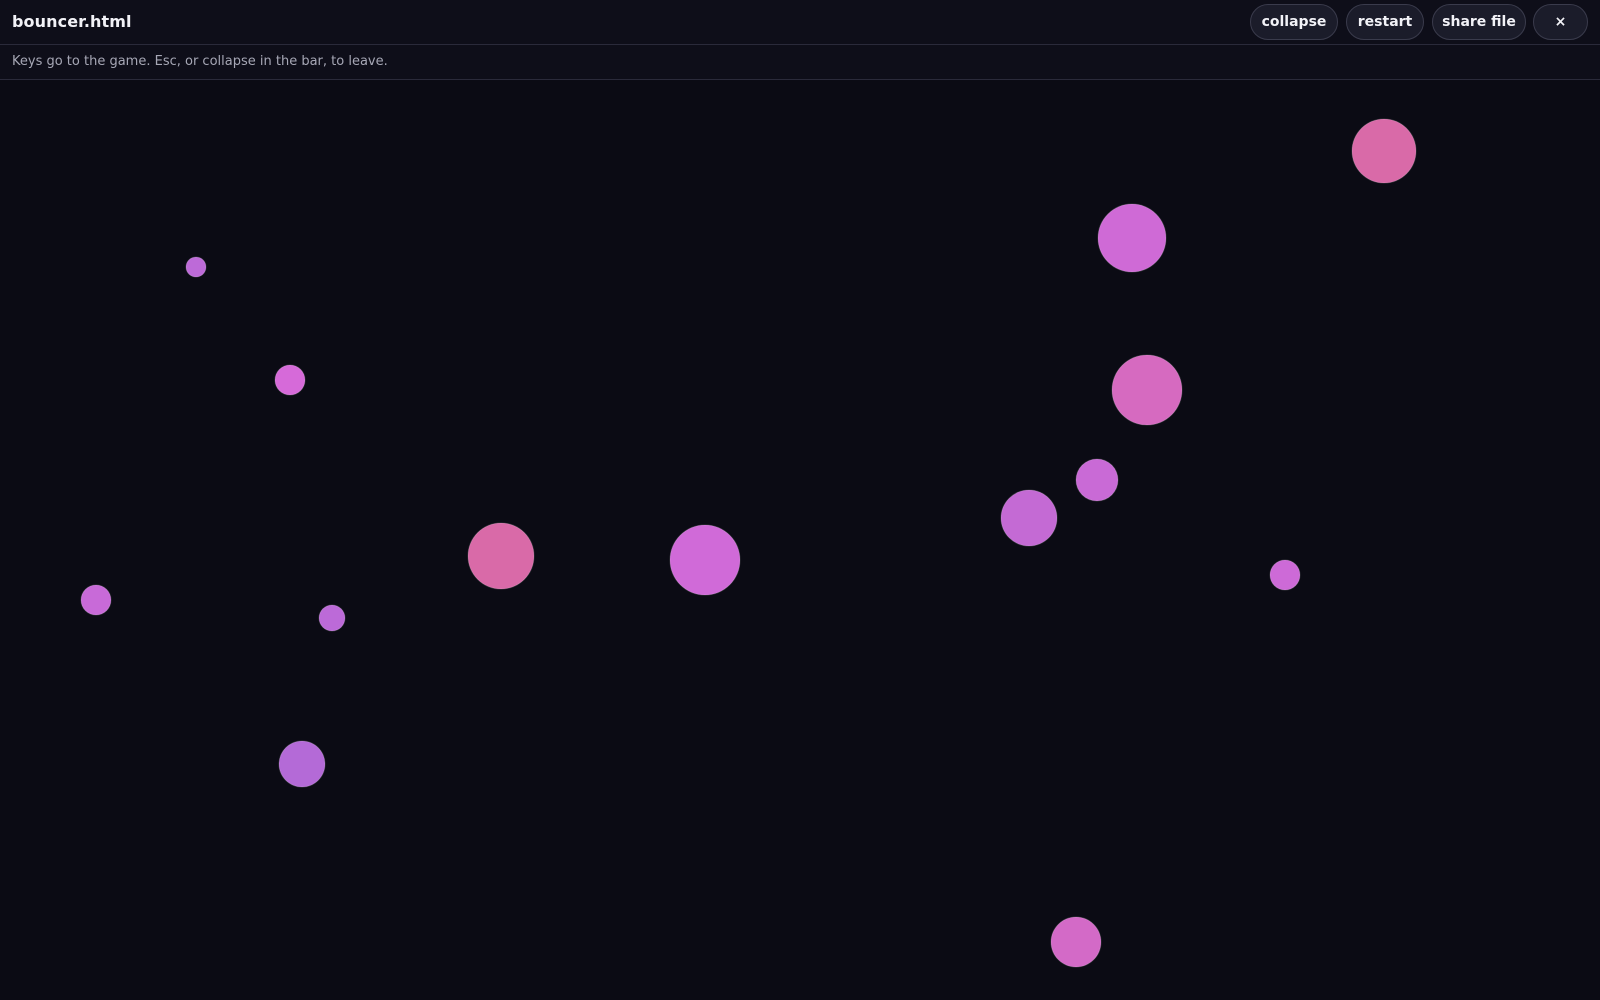  What do you see at coordinates (1385, 22) in the screenshot?
I see `restart-button: restart` at bounding box center [1385, 22].